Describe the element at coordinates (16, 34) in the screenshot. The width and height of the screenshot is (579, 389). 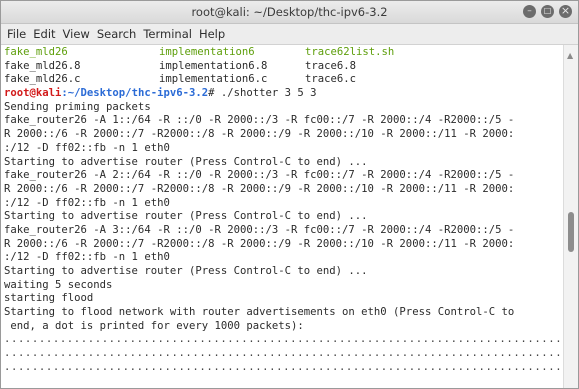
I see `menu-file: File` at that location.